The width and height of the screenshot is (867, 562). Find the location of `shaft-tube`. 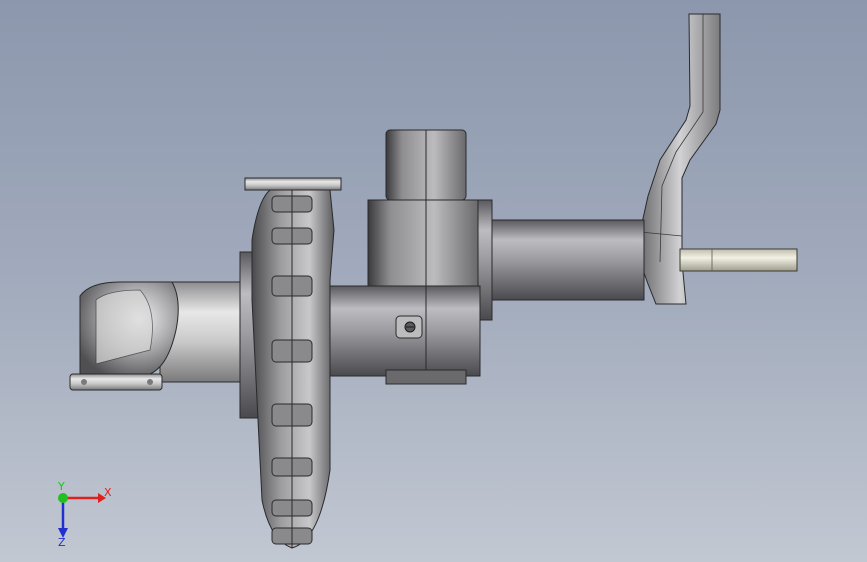

shaft-tube is located at coordinates (561, 260).